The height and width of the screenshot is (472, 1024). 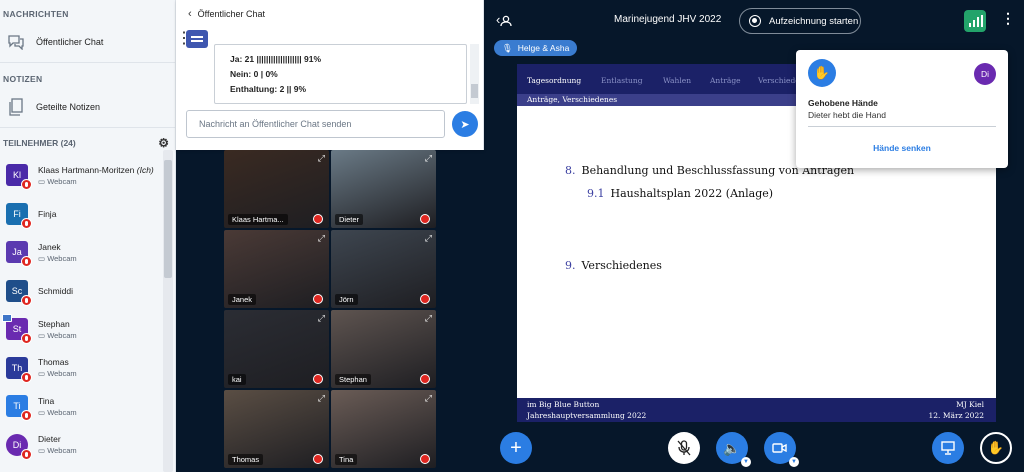 What do you see at coordinates (975, 21) in the screenshot?
I see `connection-status-icon` at bounding box center [975, 21].